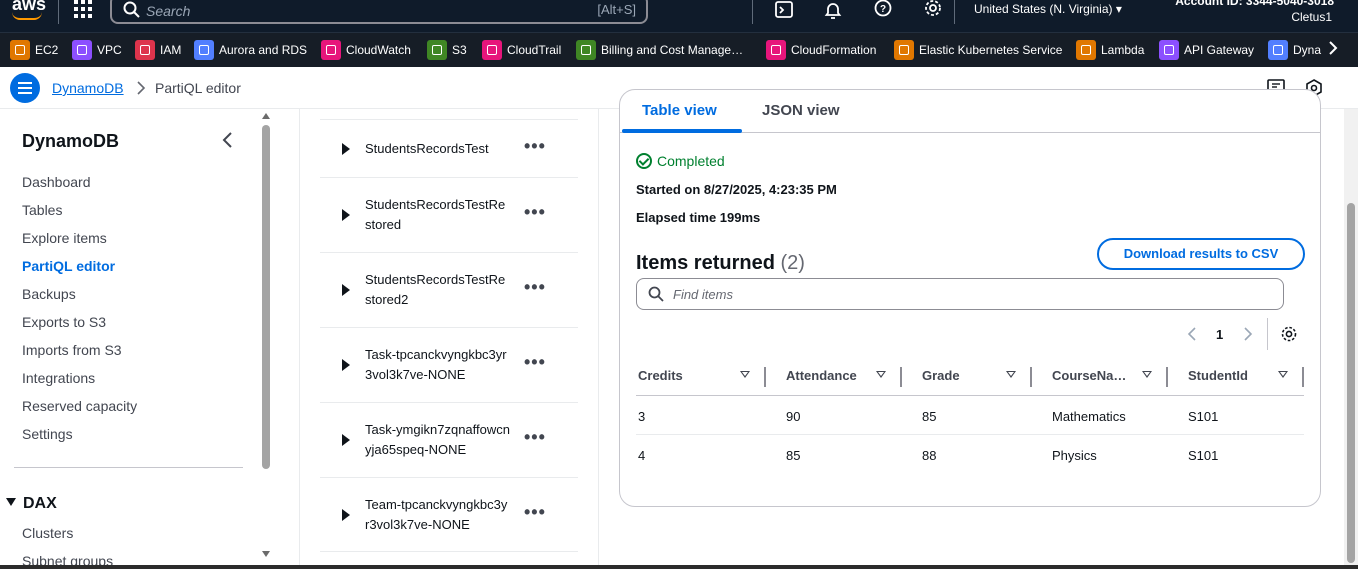 Image resolution: width=1358 pixels, height=569 pixels. What do you see at coordinates (960, 294) in the screenshot?
I see `find-items-input: Find items` at bounding box center [960, 294].